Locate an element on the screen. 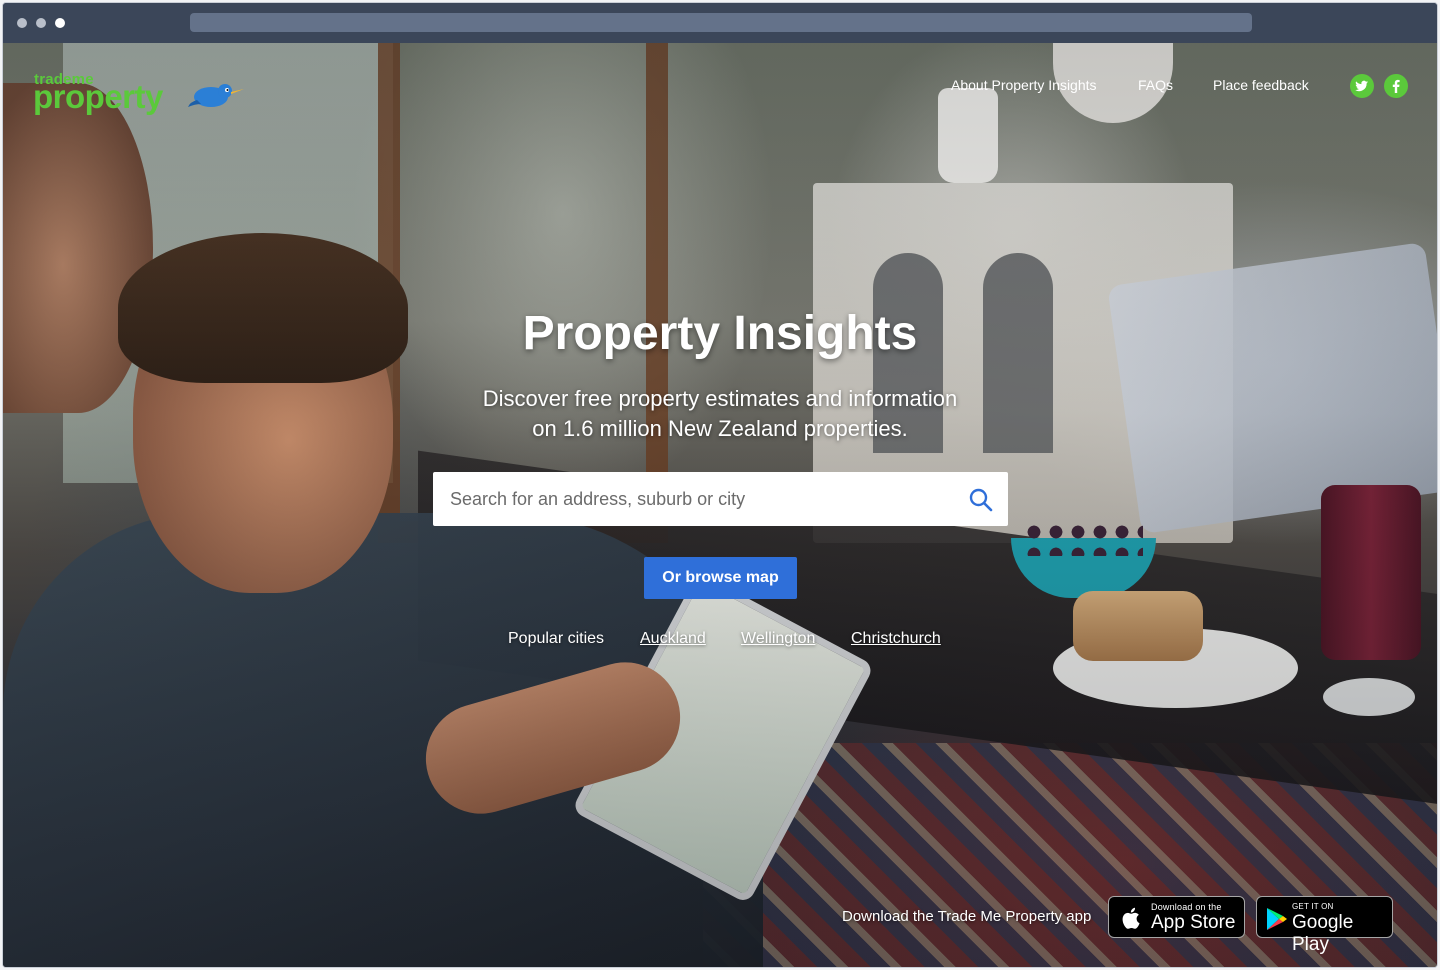  app-store-line2: App Store is located at coordinates (1193, 922).